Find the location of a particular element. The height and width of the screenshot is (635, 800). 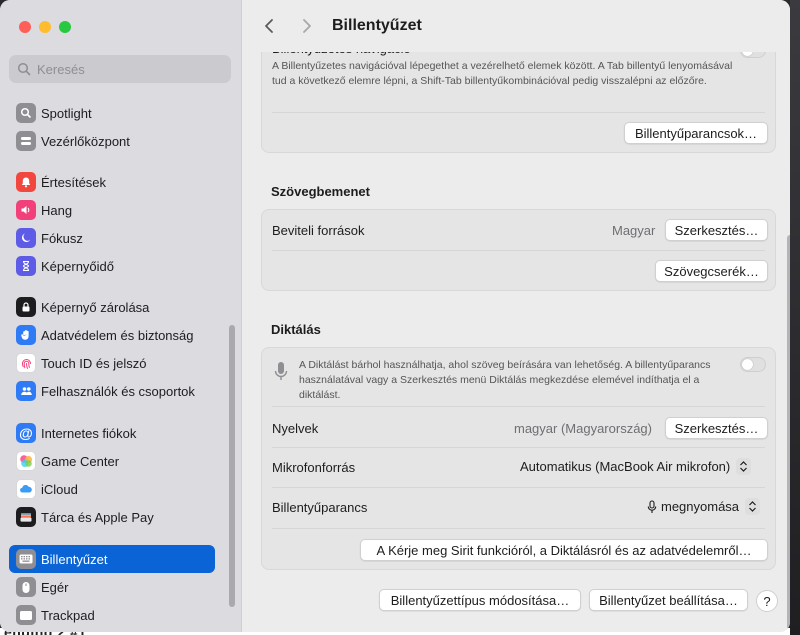

desktop-edge is located at coordinates (795, 317).